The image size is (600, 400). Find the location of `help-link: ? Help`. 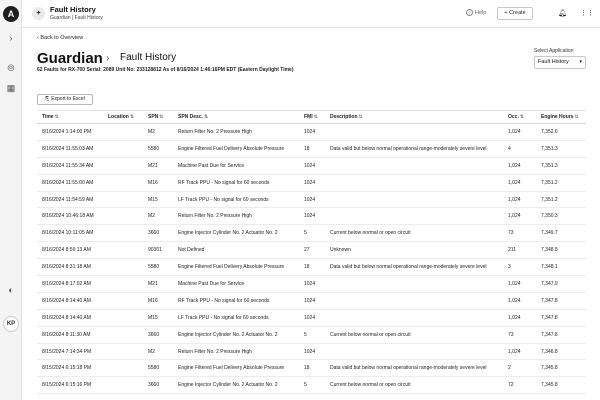

help-link: ? Help is located at coordinates (476, 12).